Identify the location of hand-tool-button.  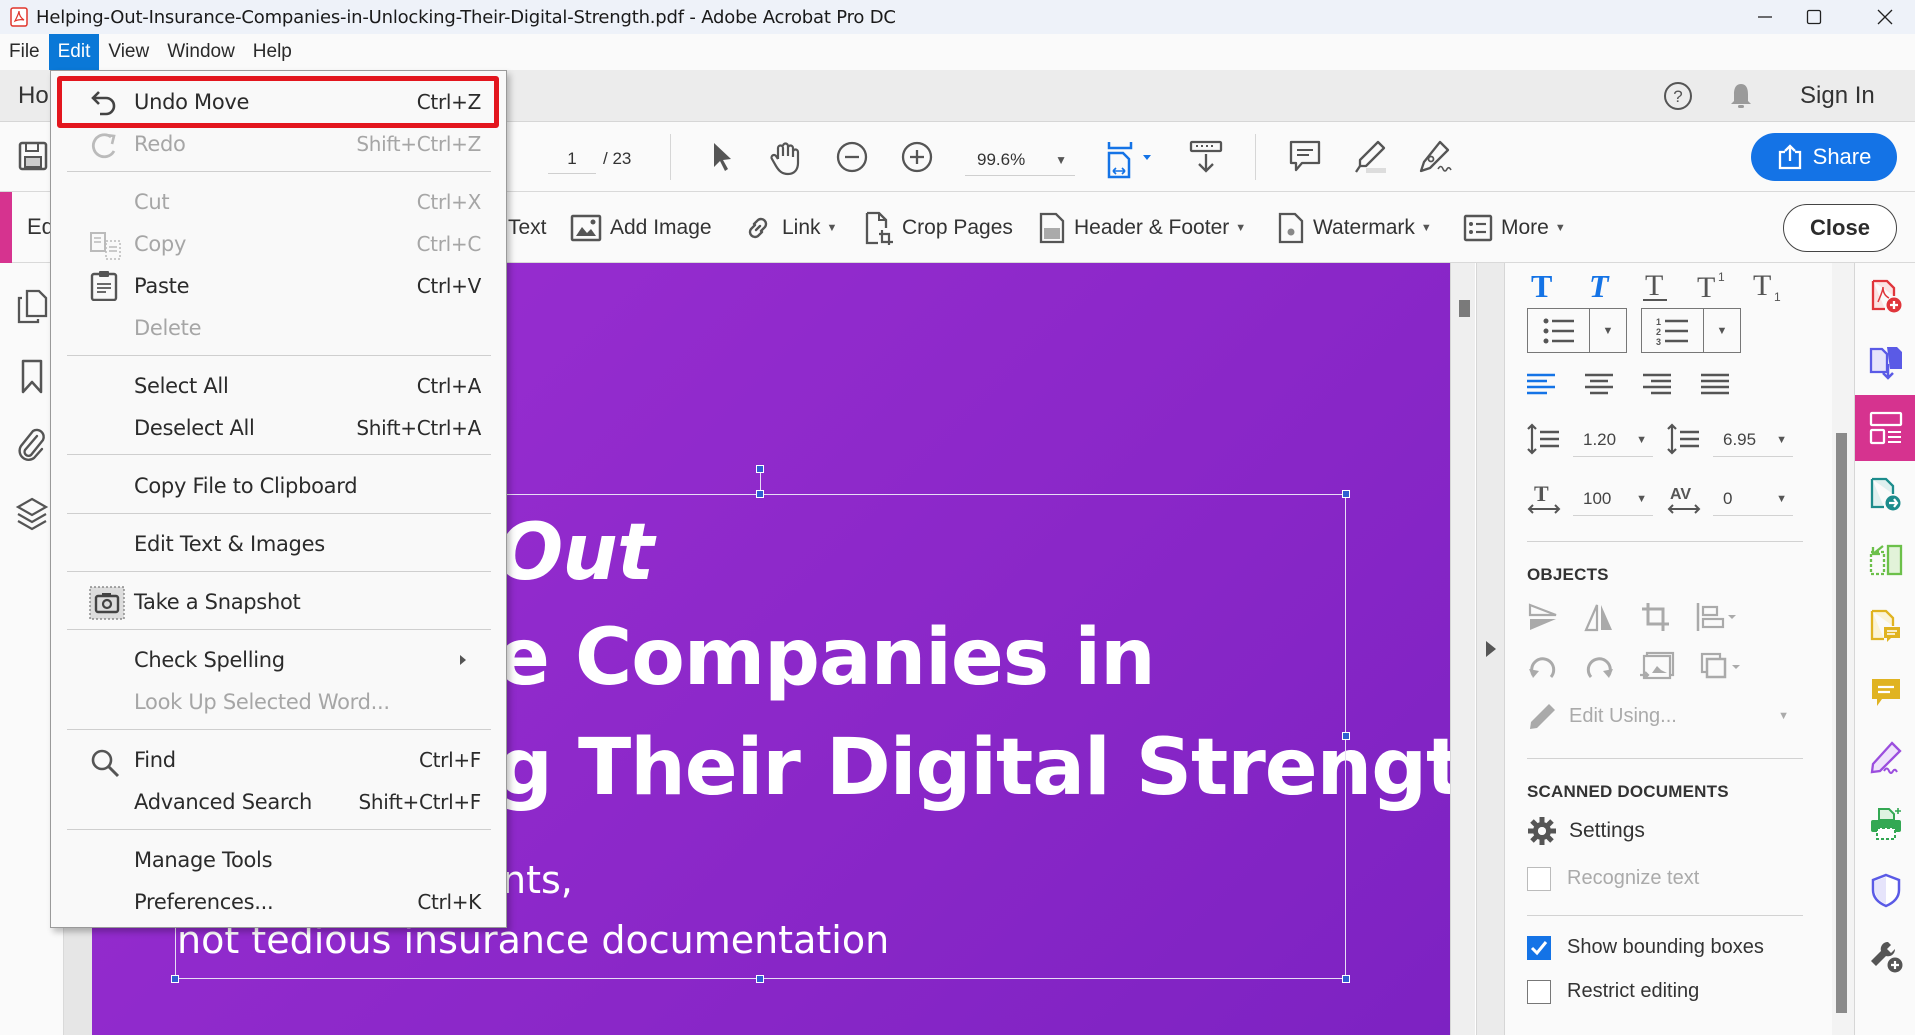
(785, 158).